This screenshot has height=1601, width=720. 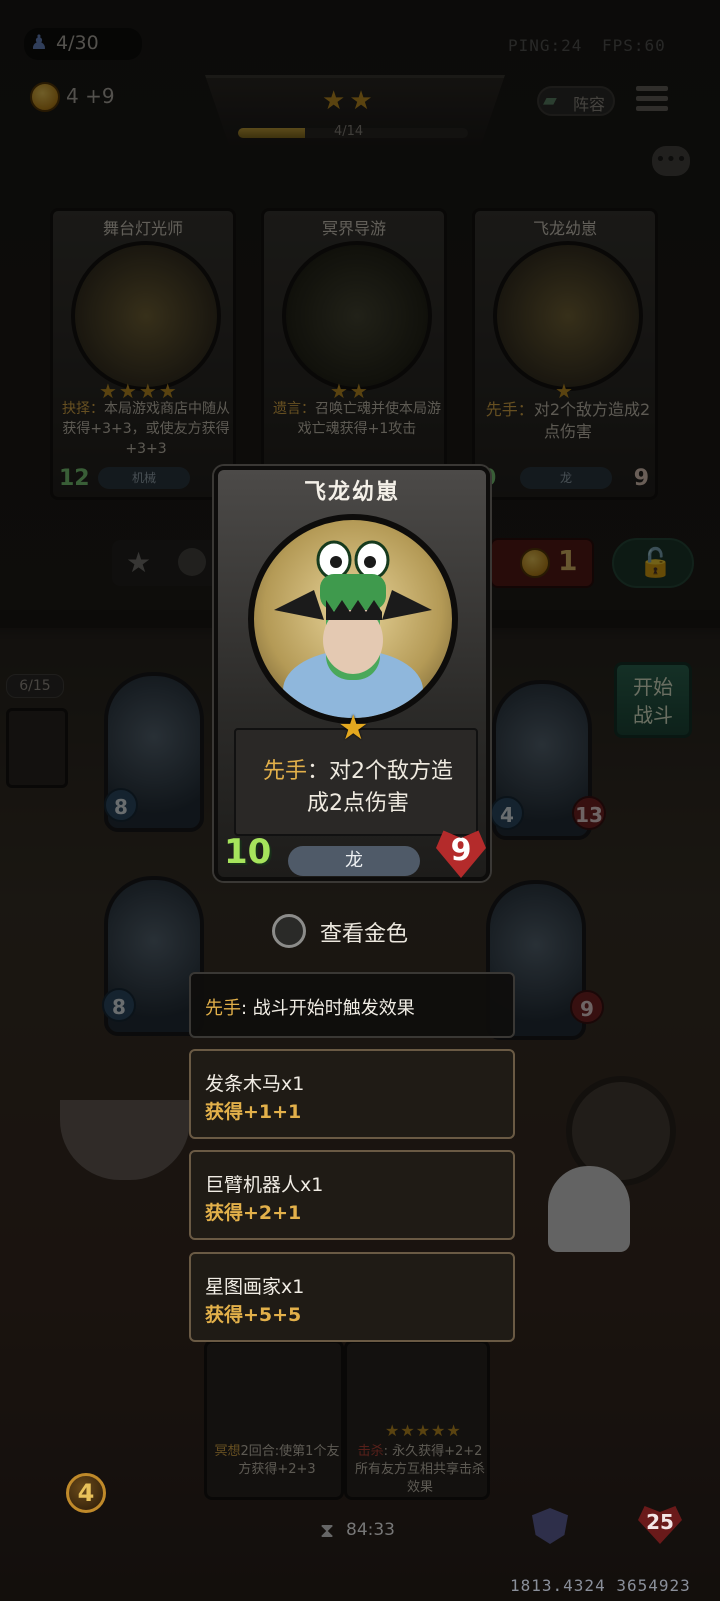 I want to click on dragon-portrait-art, so click(x=353, y=629).